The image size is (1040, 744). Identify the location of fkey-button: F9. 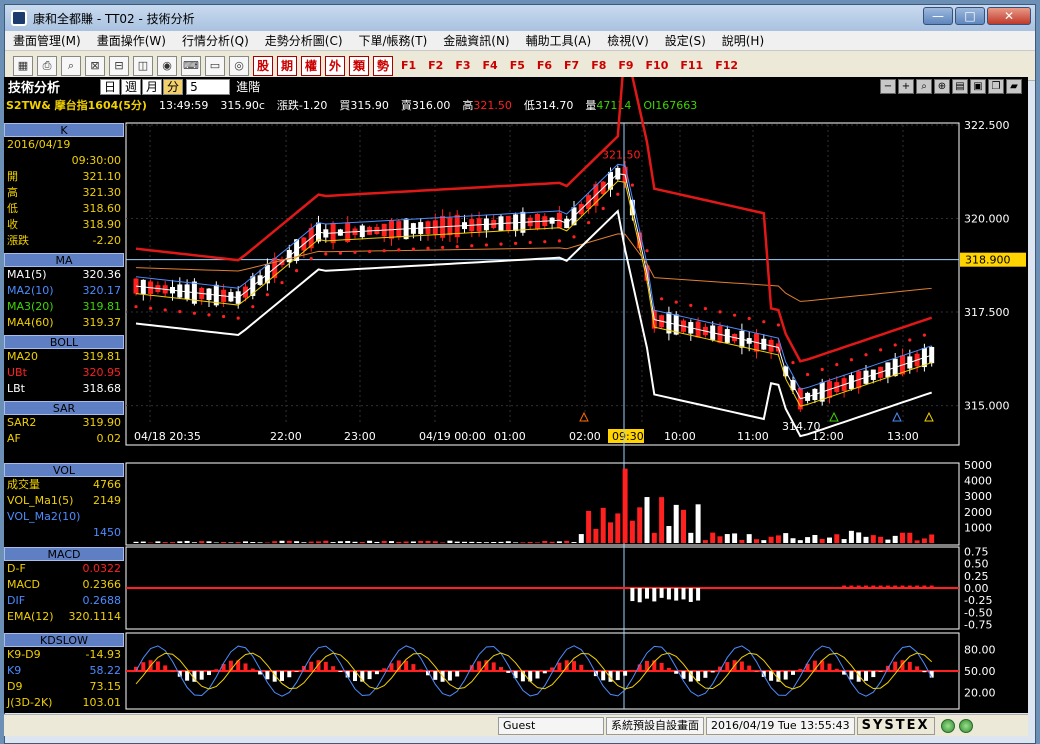
(625, 65).